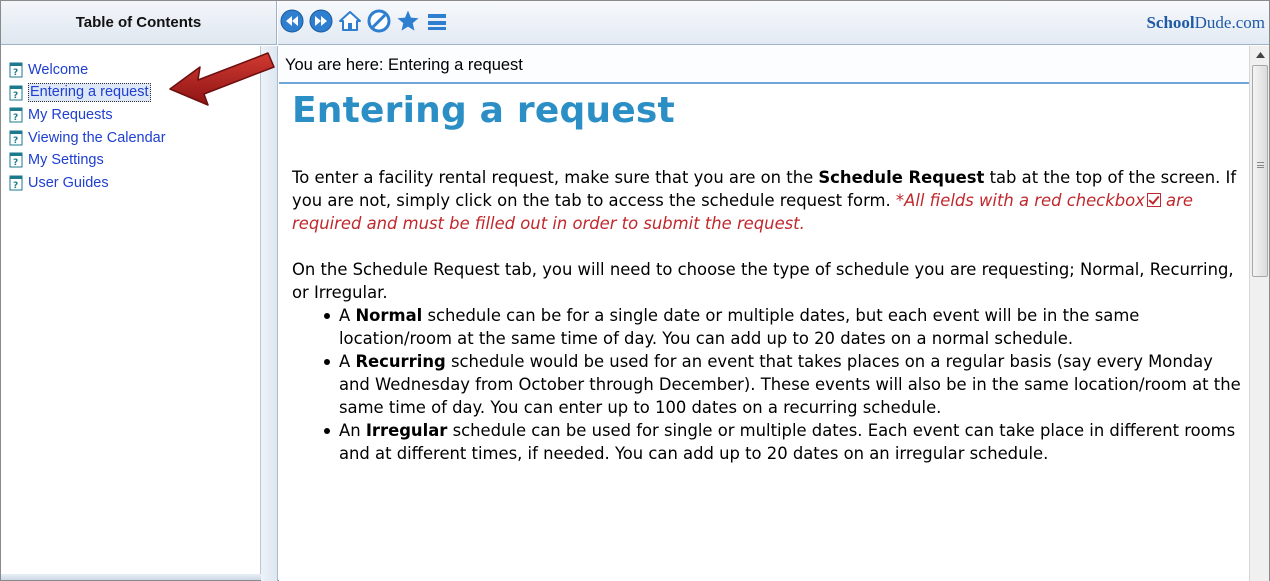 This screenshot has height=581, width=1270. Describe the element at coordinates (131, 577) in the screenshot. I see `toc-pane-bottom-edge` at that location.